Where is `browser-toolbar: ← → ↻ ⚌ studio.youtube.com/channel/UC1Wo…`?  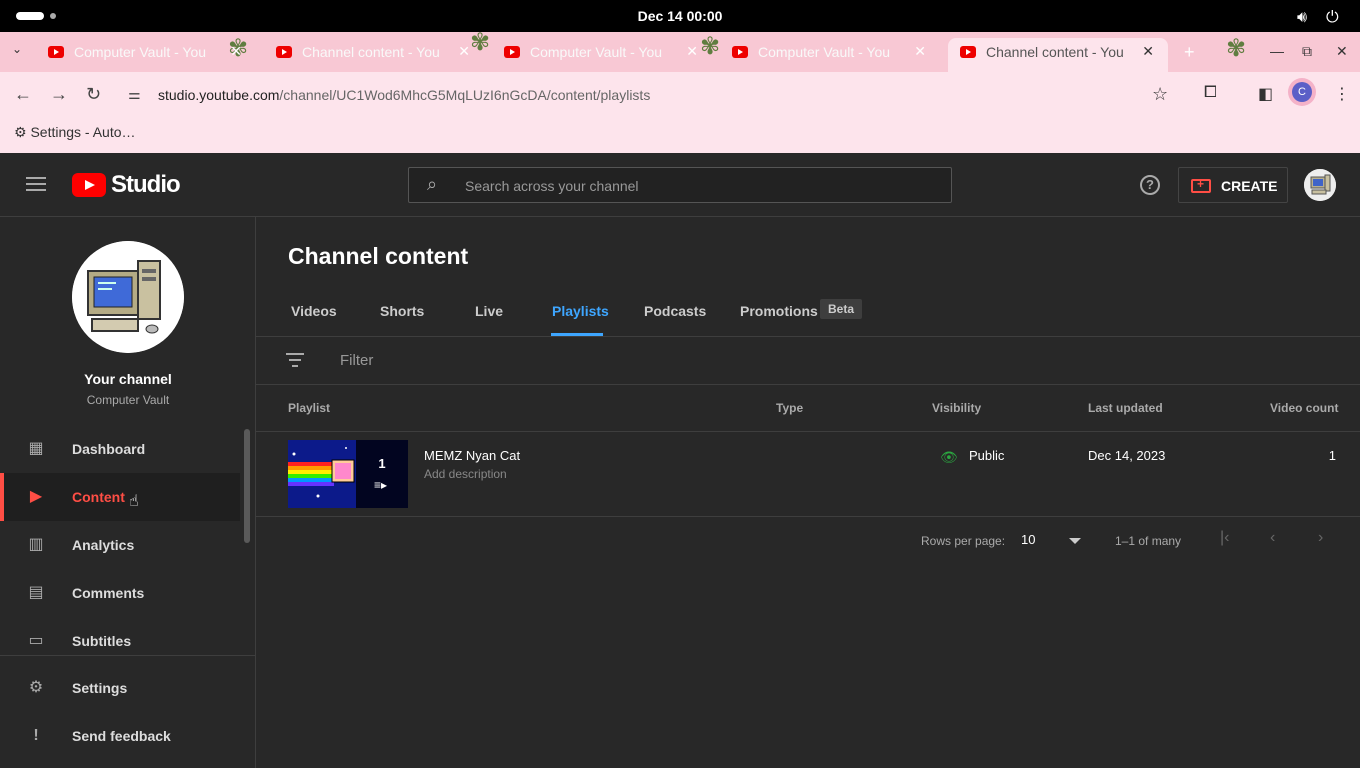
browser-toolbar: ← → ↻ ⚌ studio.youtube.com/channel/UC1Wo… is located at coordinates (680, 95).